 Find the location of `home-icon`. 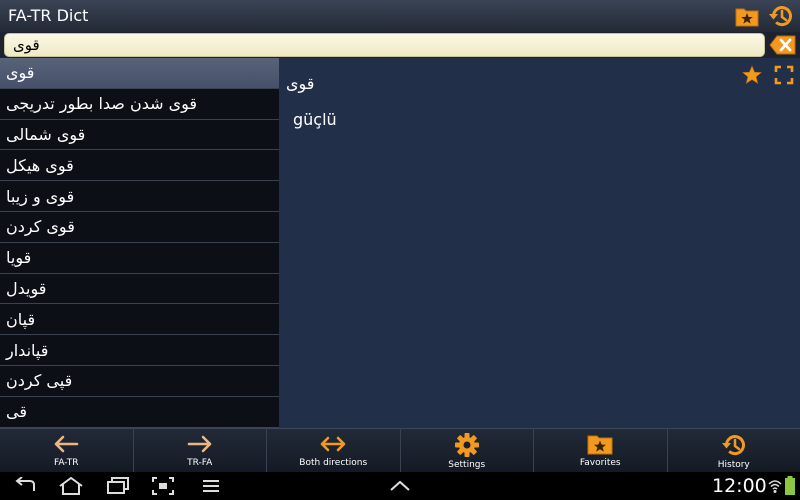

home-icon is located at coordinates (71, 486).